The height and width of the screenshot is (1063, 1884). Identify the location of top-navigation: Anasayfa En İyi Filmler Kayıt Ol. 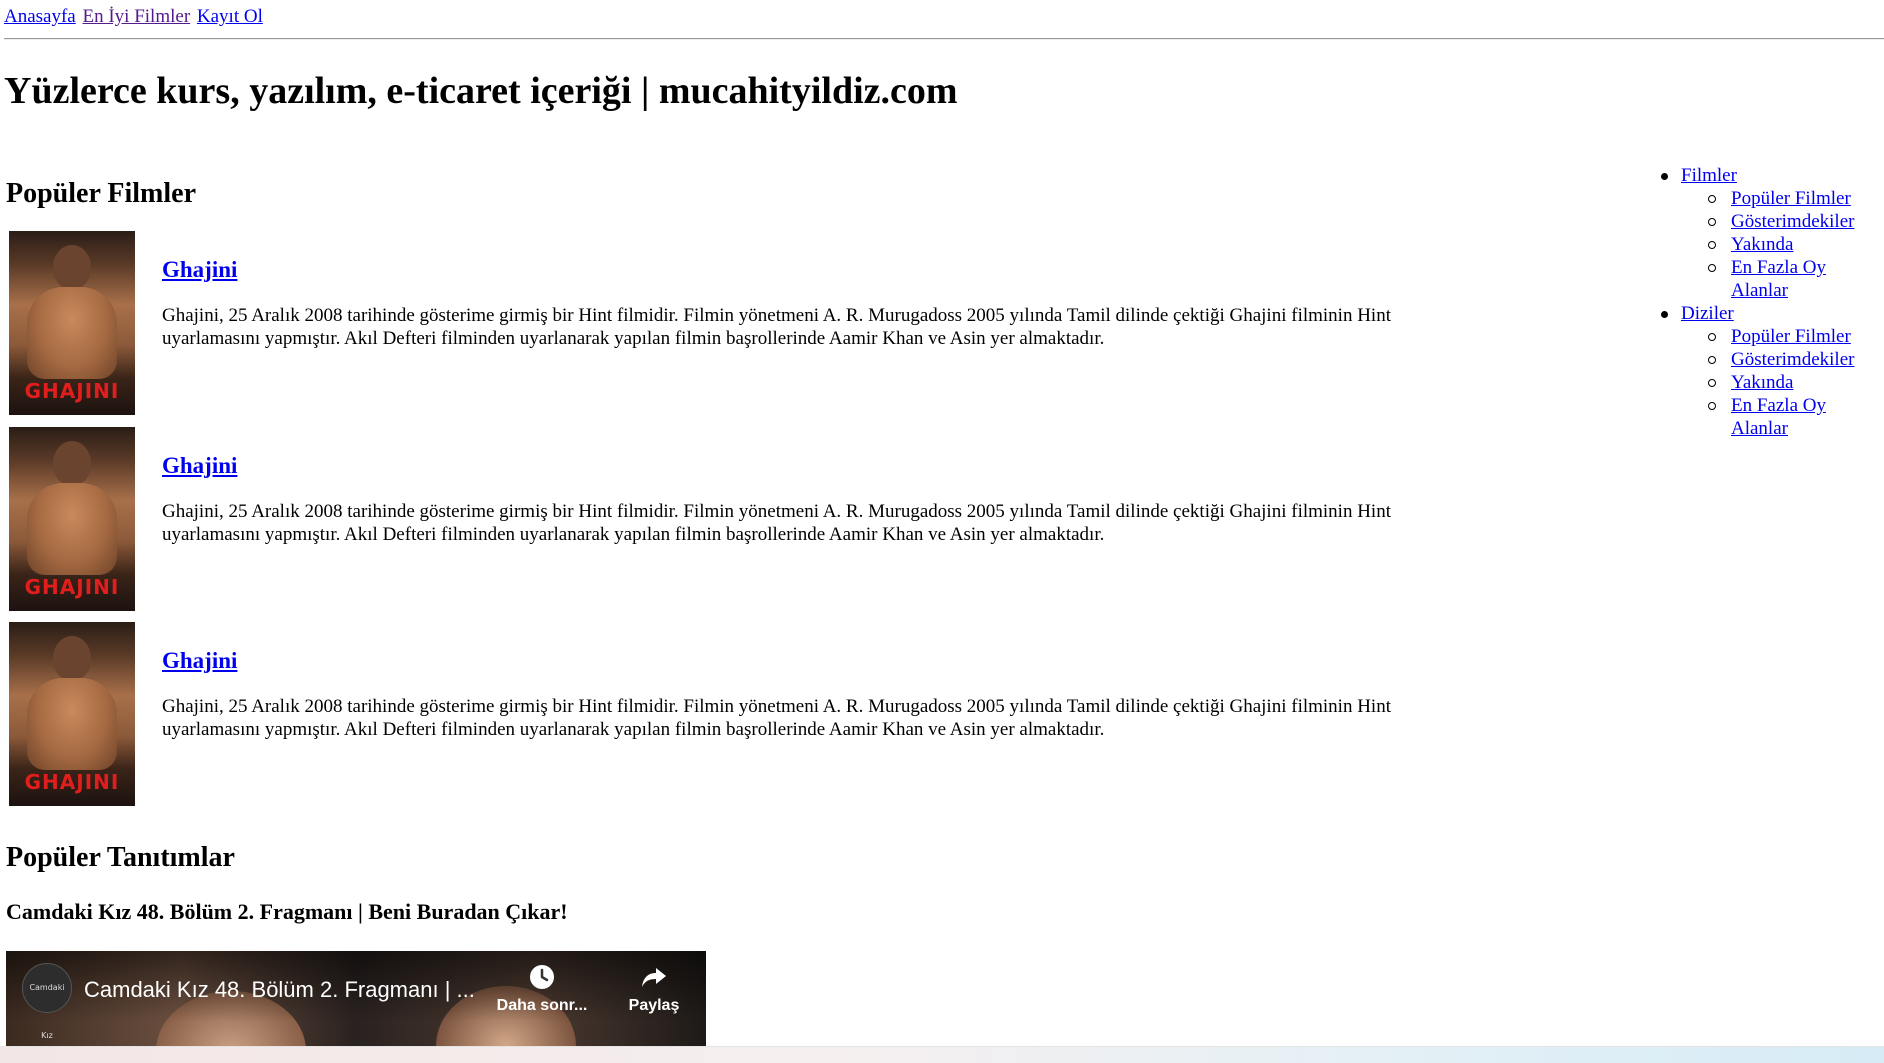
(134, 17).